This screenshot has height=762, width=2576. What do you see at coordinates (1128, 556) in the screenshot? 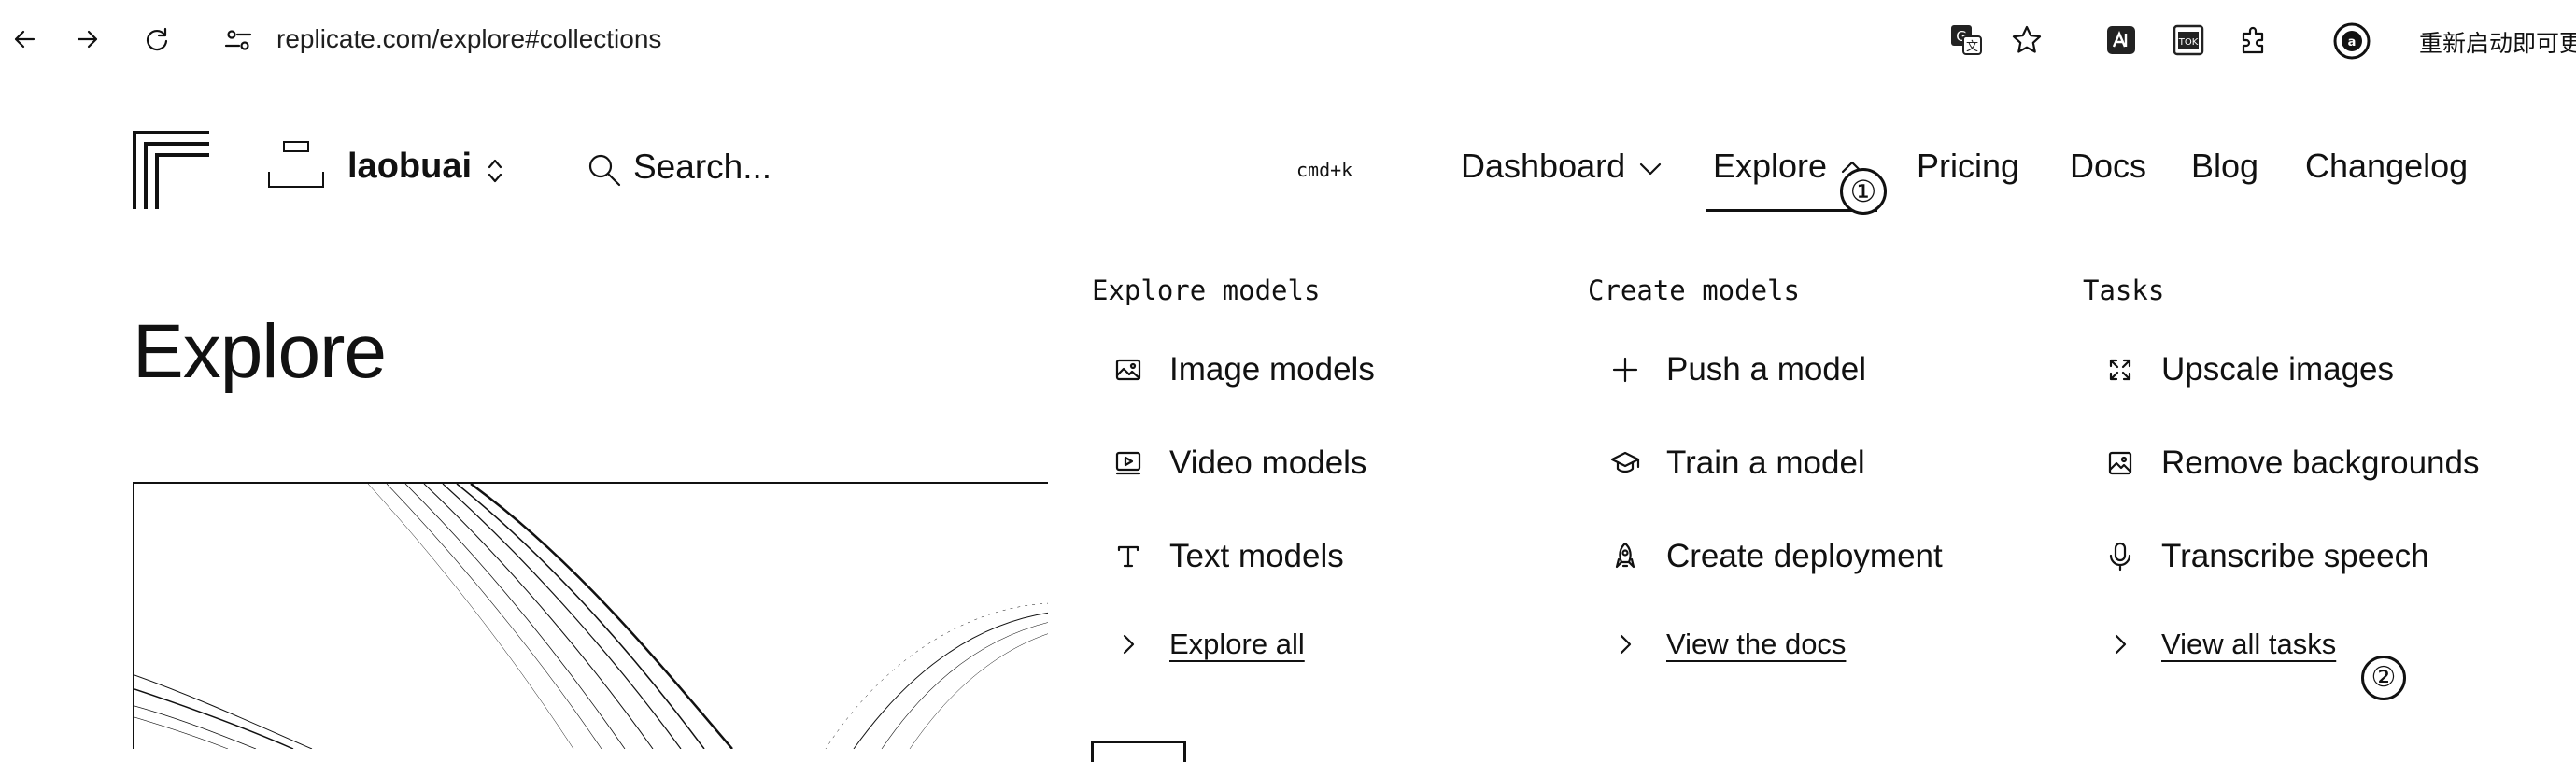
I see `text-icon` at bounding box center [1128, 556].